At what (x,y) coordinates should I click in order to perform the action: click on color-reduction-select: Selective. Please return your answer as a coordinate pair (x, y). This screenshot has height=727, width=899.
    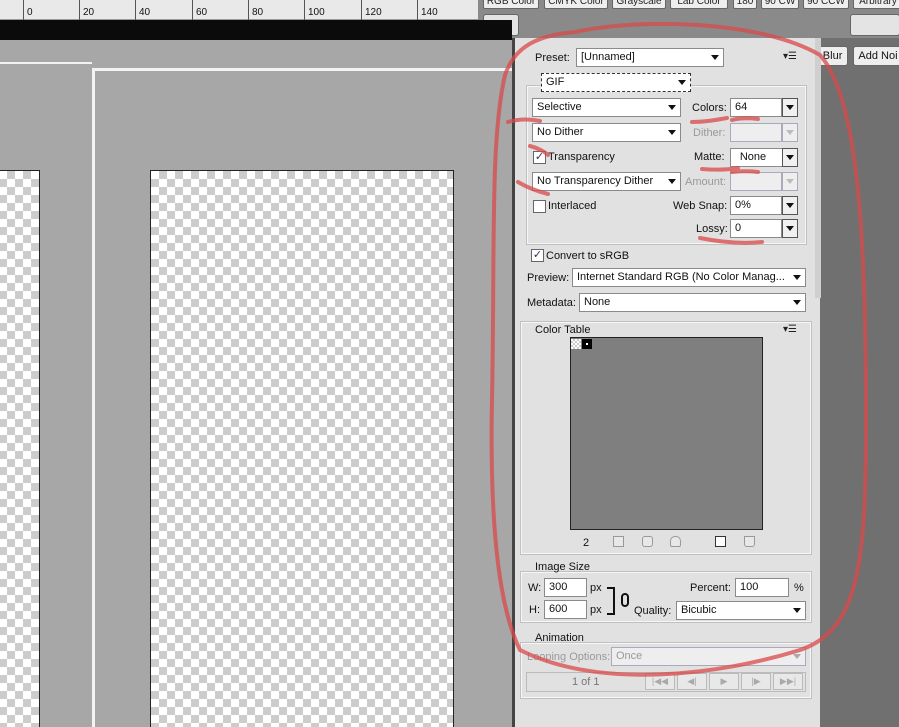
    Looking at the image, I should click on (606, 107).